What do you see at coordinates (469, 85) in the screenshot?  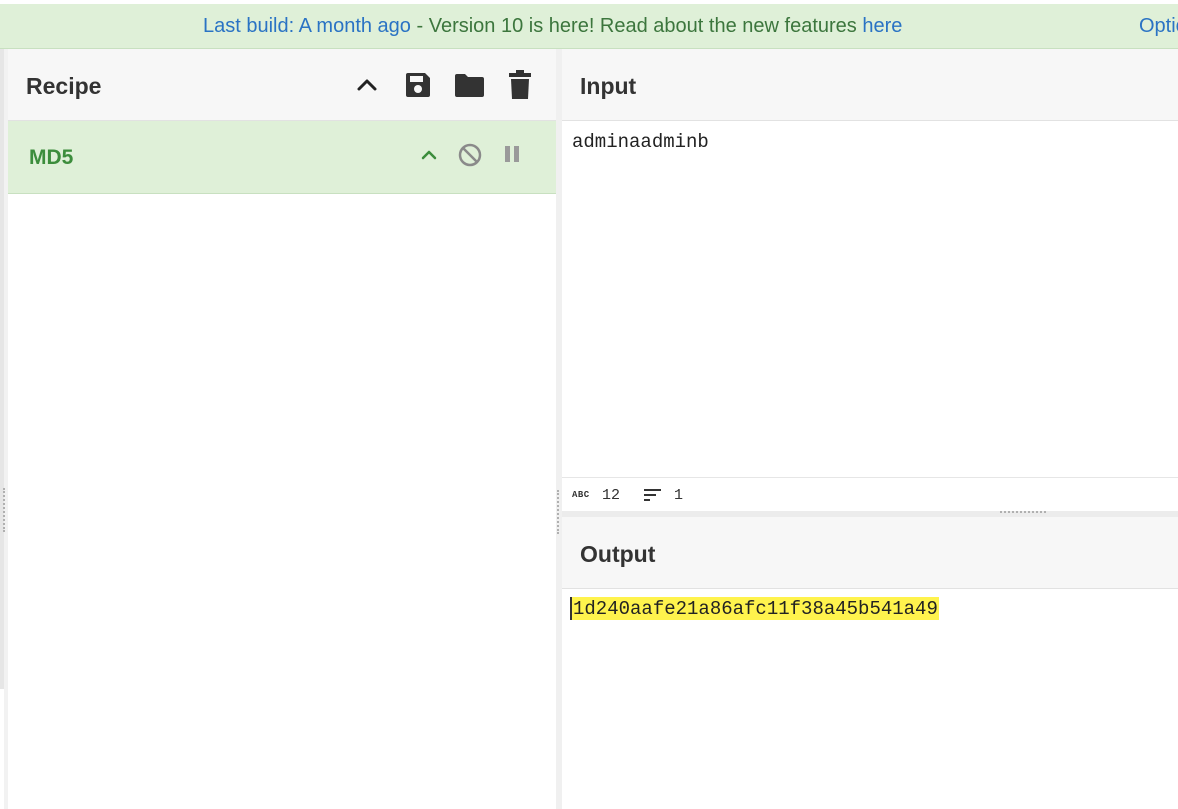 I see `folder-icon` at bounding box center [469, 85].